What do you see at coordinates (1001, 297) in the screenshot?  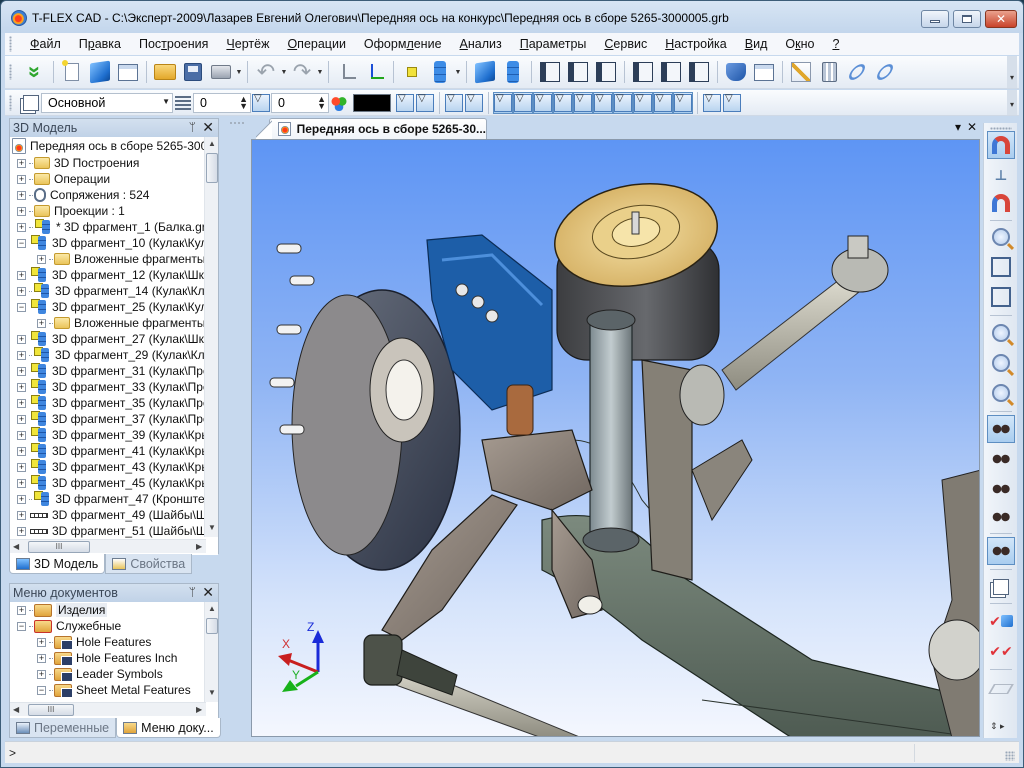 I see `fit-selection-button` at bounding box center [1001, 297].